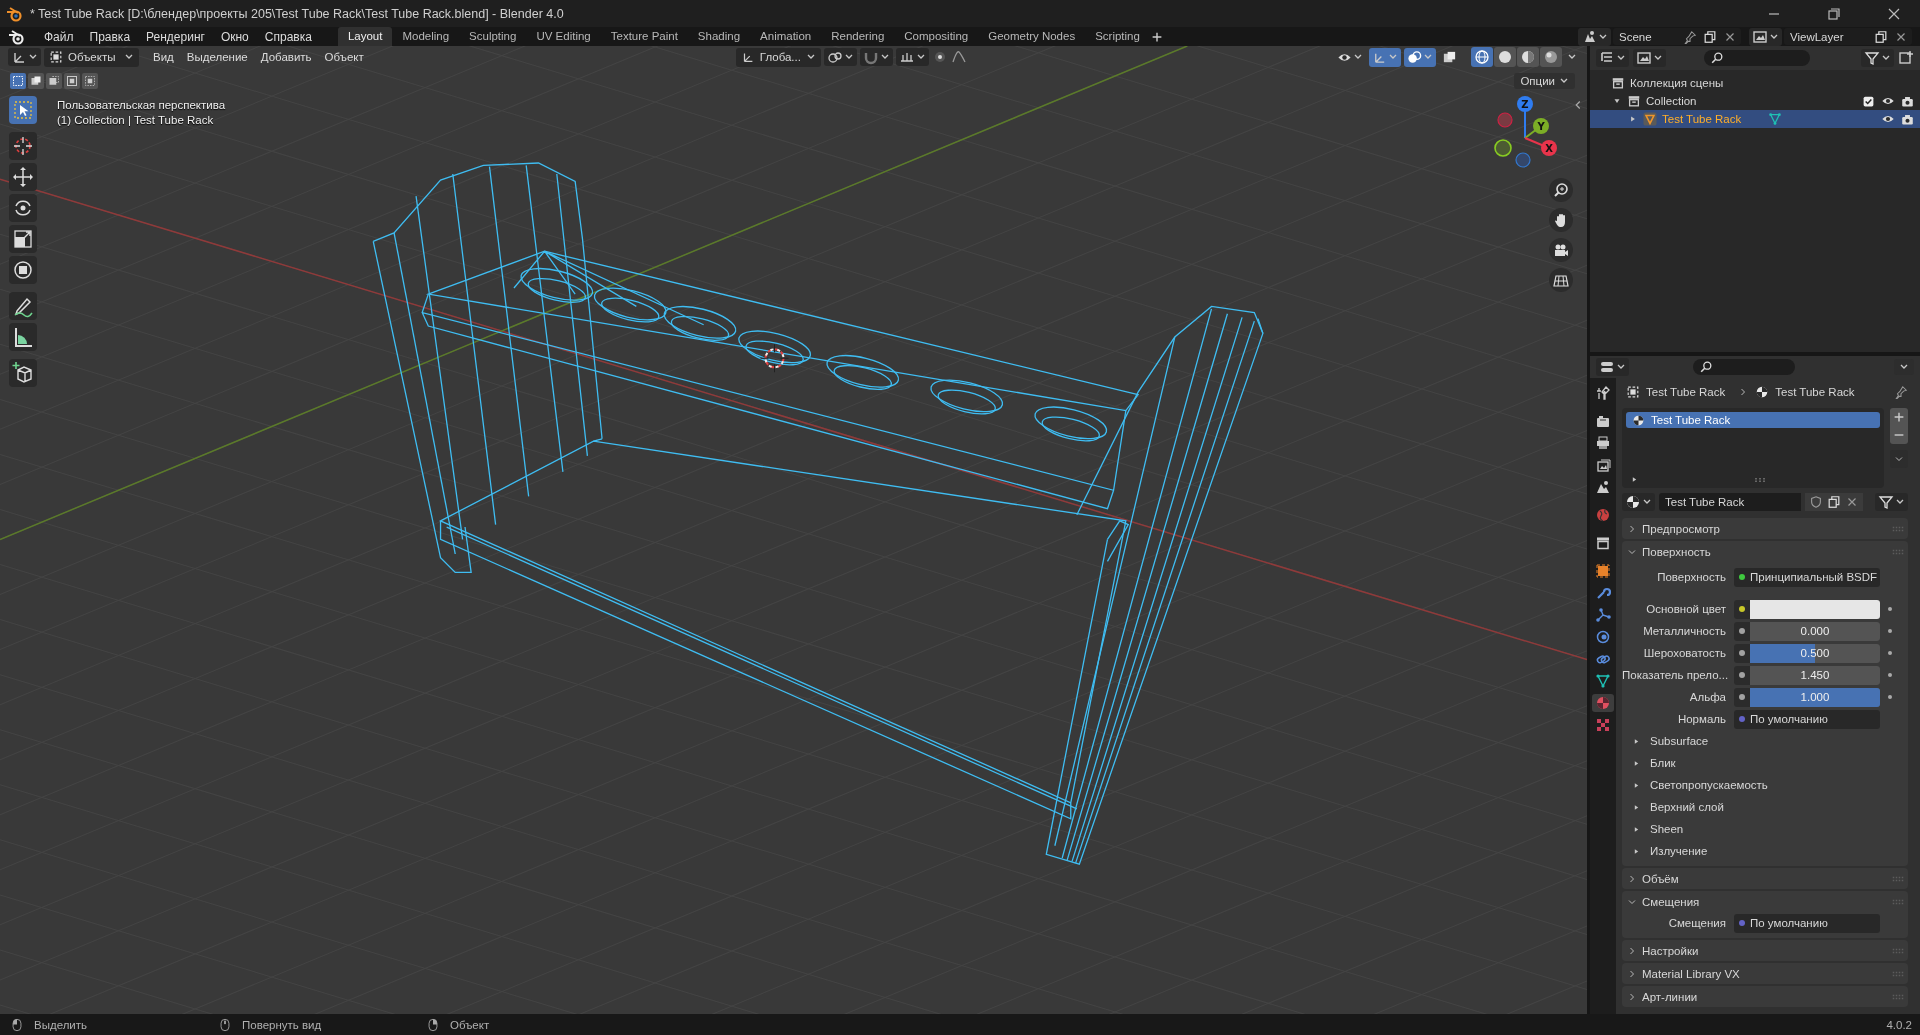  Describe the element at coordinates (1765, 901) in the screenshot. I see `panel-header: Смещения` at that location.